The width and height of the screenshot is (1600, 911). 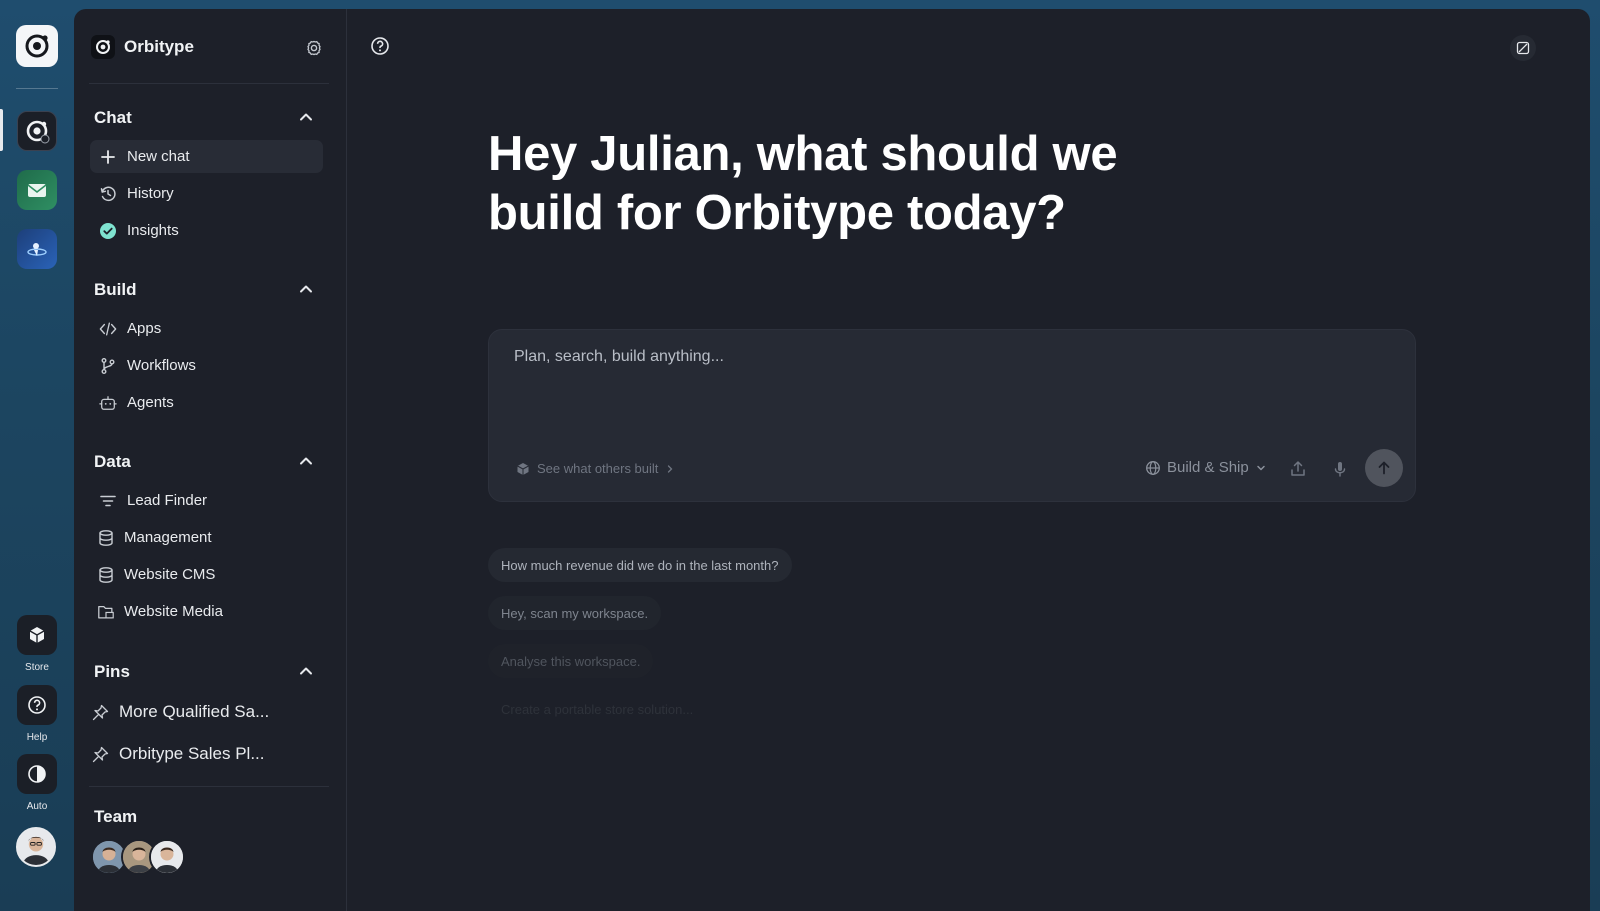 I want to click on collapse-panel-button, so click(x=1523, y=48).